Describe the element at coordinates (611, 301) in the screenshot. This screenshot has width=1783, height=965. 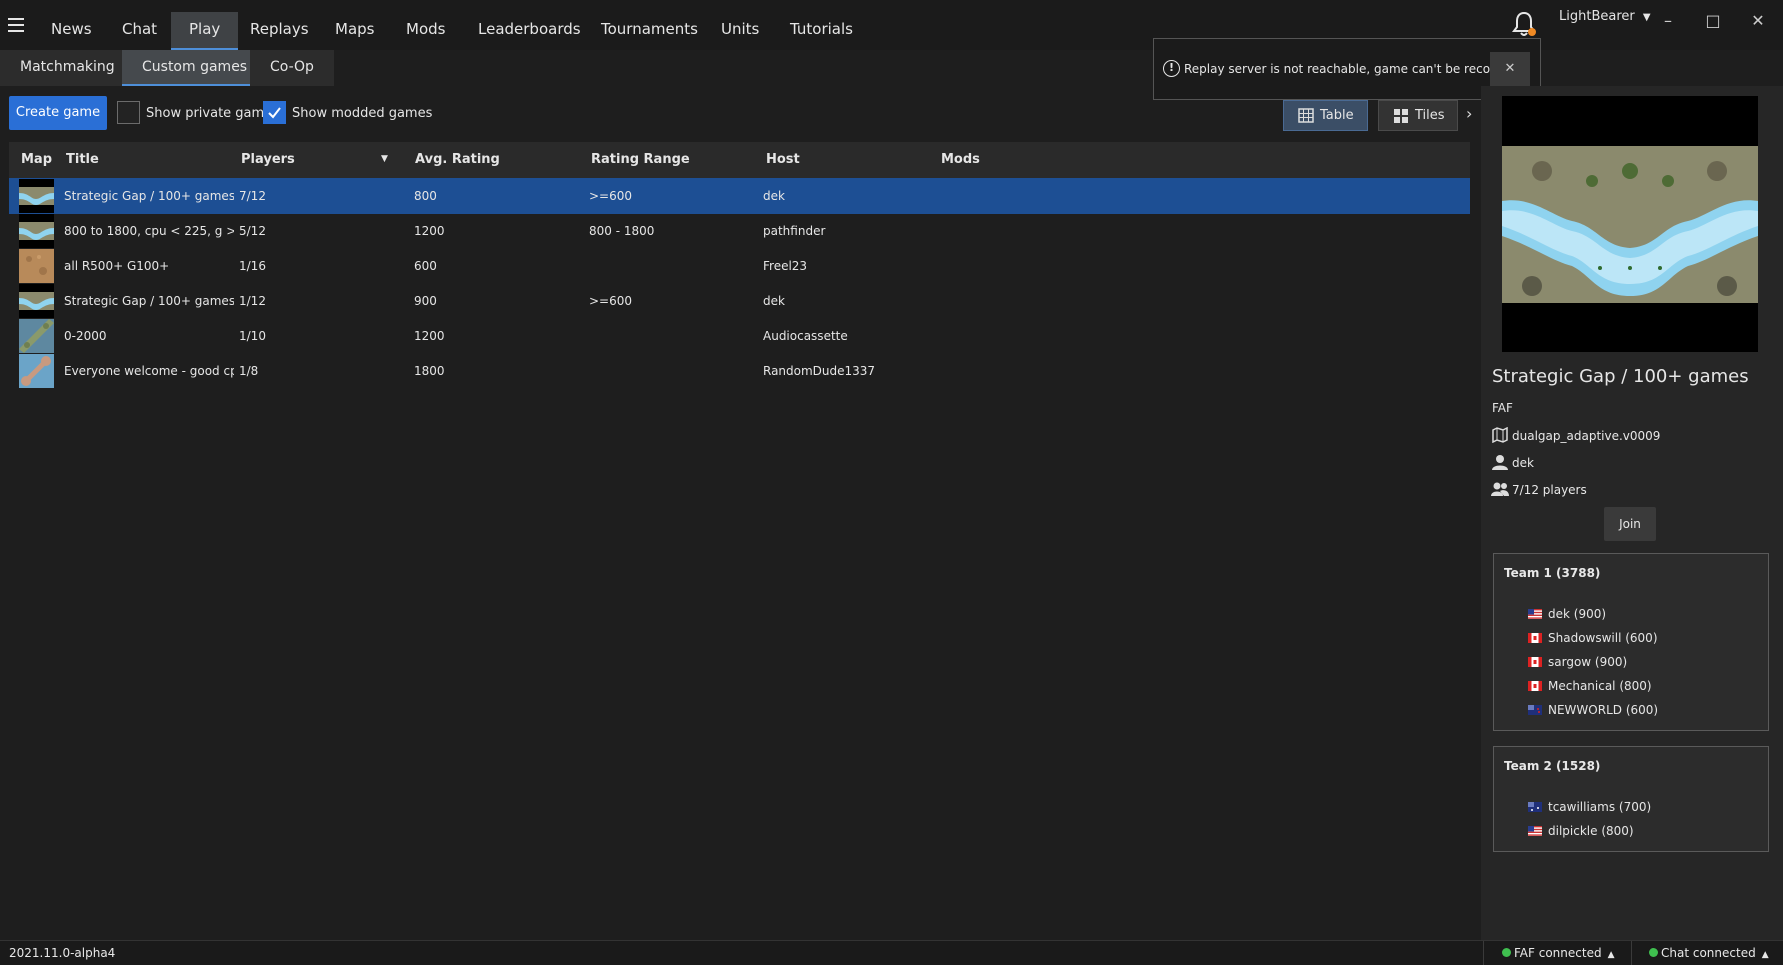
I see `cell-rating-range: >=600` at that location.